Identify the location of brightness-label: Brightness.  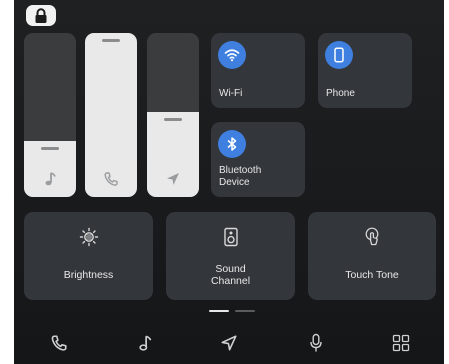
(88, 275).